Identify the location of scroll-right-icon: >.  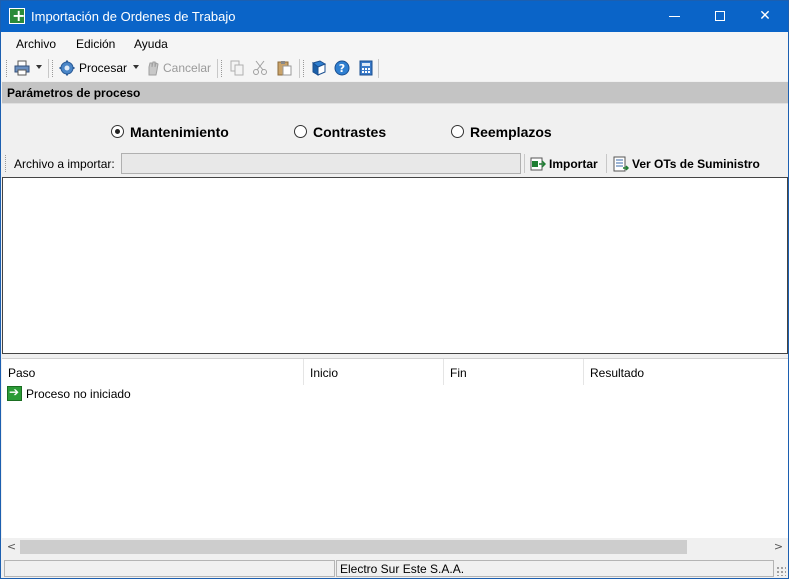
(778, 547).